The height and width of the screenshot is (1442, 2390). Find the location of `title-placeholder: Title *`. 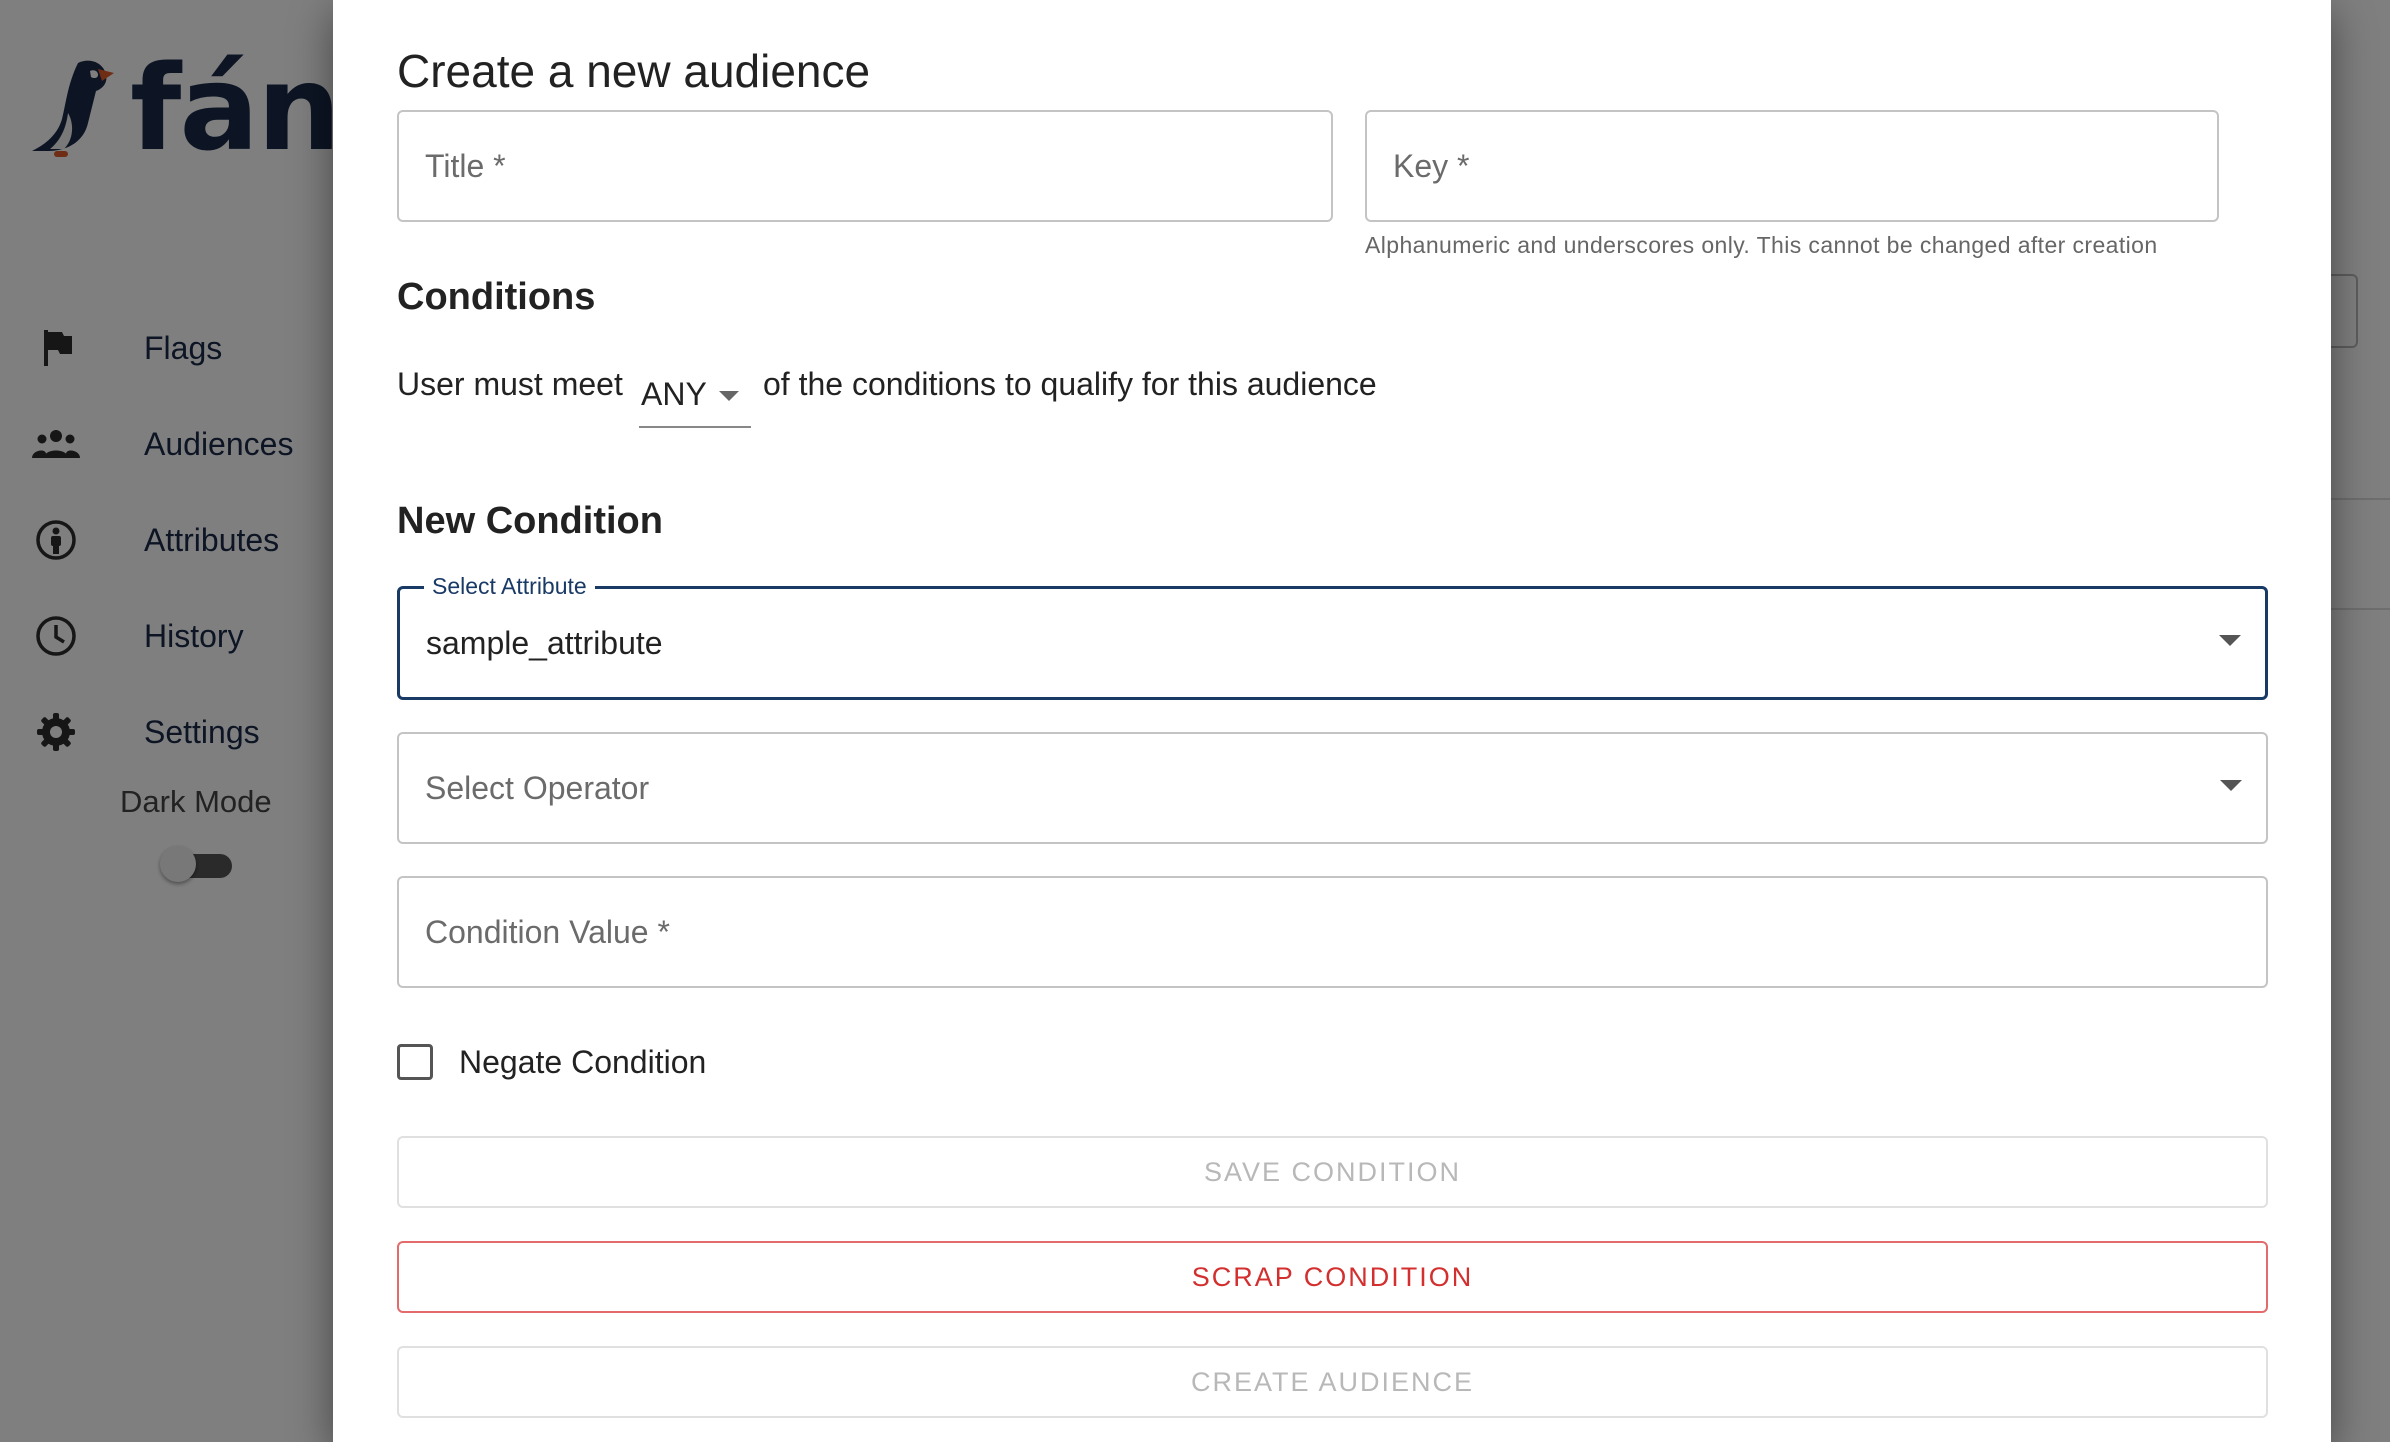

title-placeholder: Title * is located at coordinates (465, 165).